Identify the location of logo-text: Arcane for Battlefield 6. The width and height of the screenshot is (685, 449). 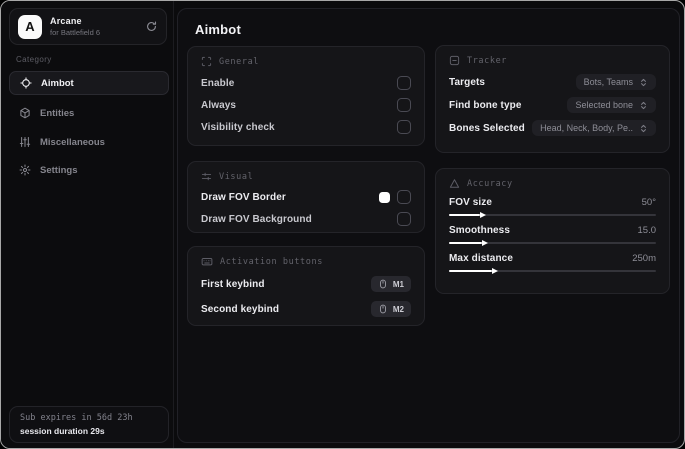
(97, 26).